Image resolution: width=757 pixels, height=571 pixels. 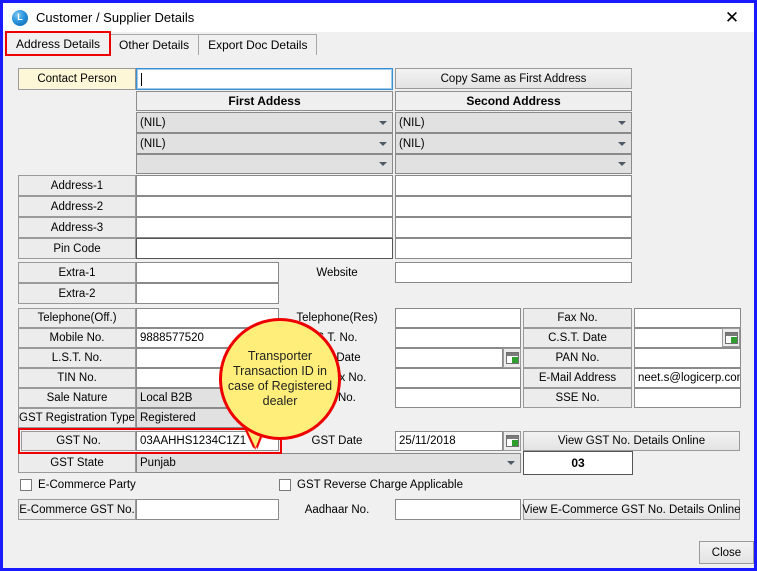 What do you see at coordinates (378, 548) in the screenshot?
I see `footer-bar` at bounding box center [378, 548].